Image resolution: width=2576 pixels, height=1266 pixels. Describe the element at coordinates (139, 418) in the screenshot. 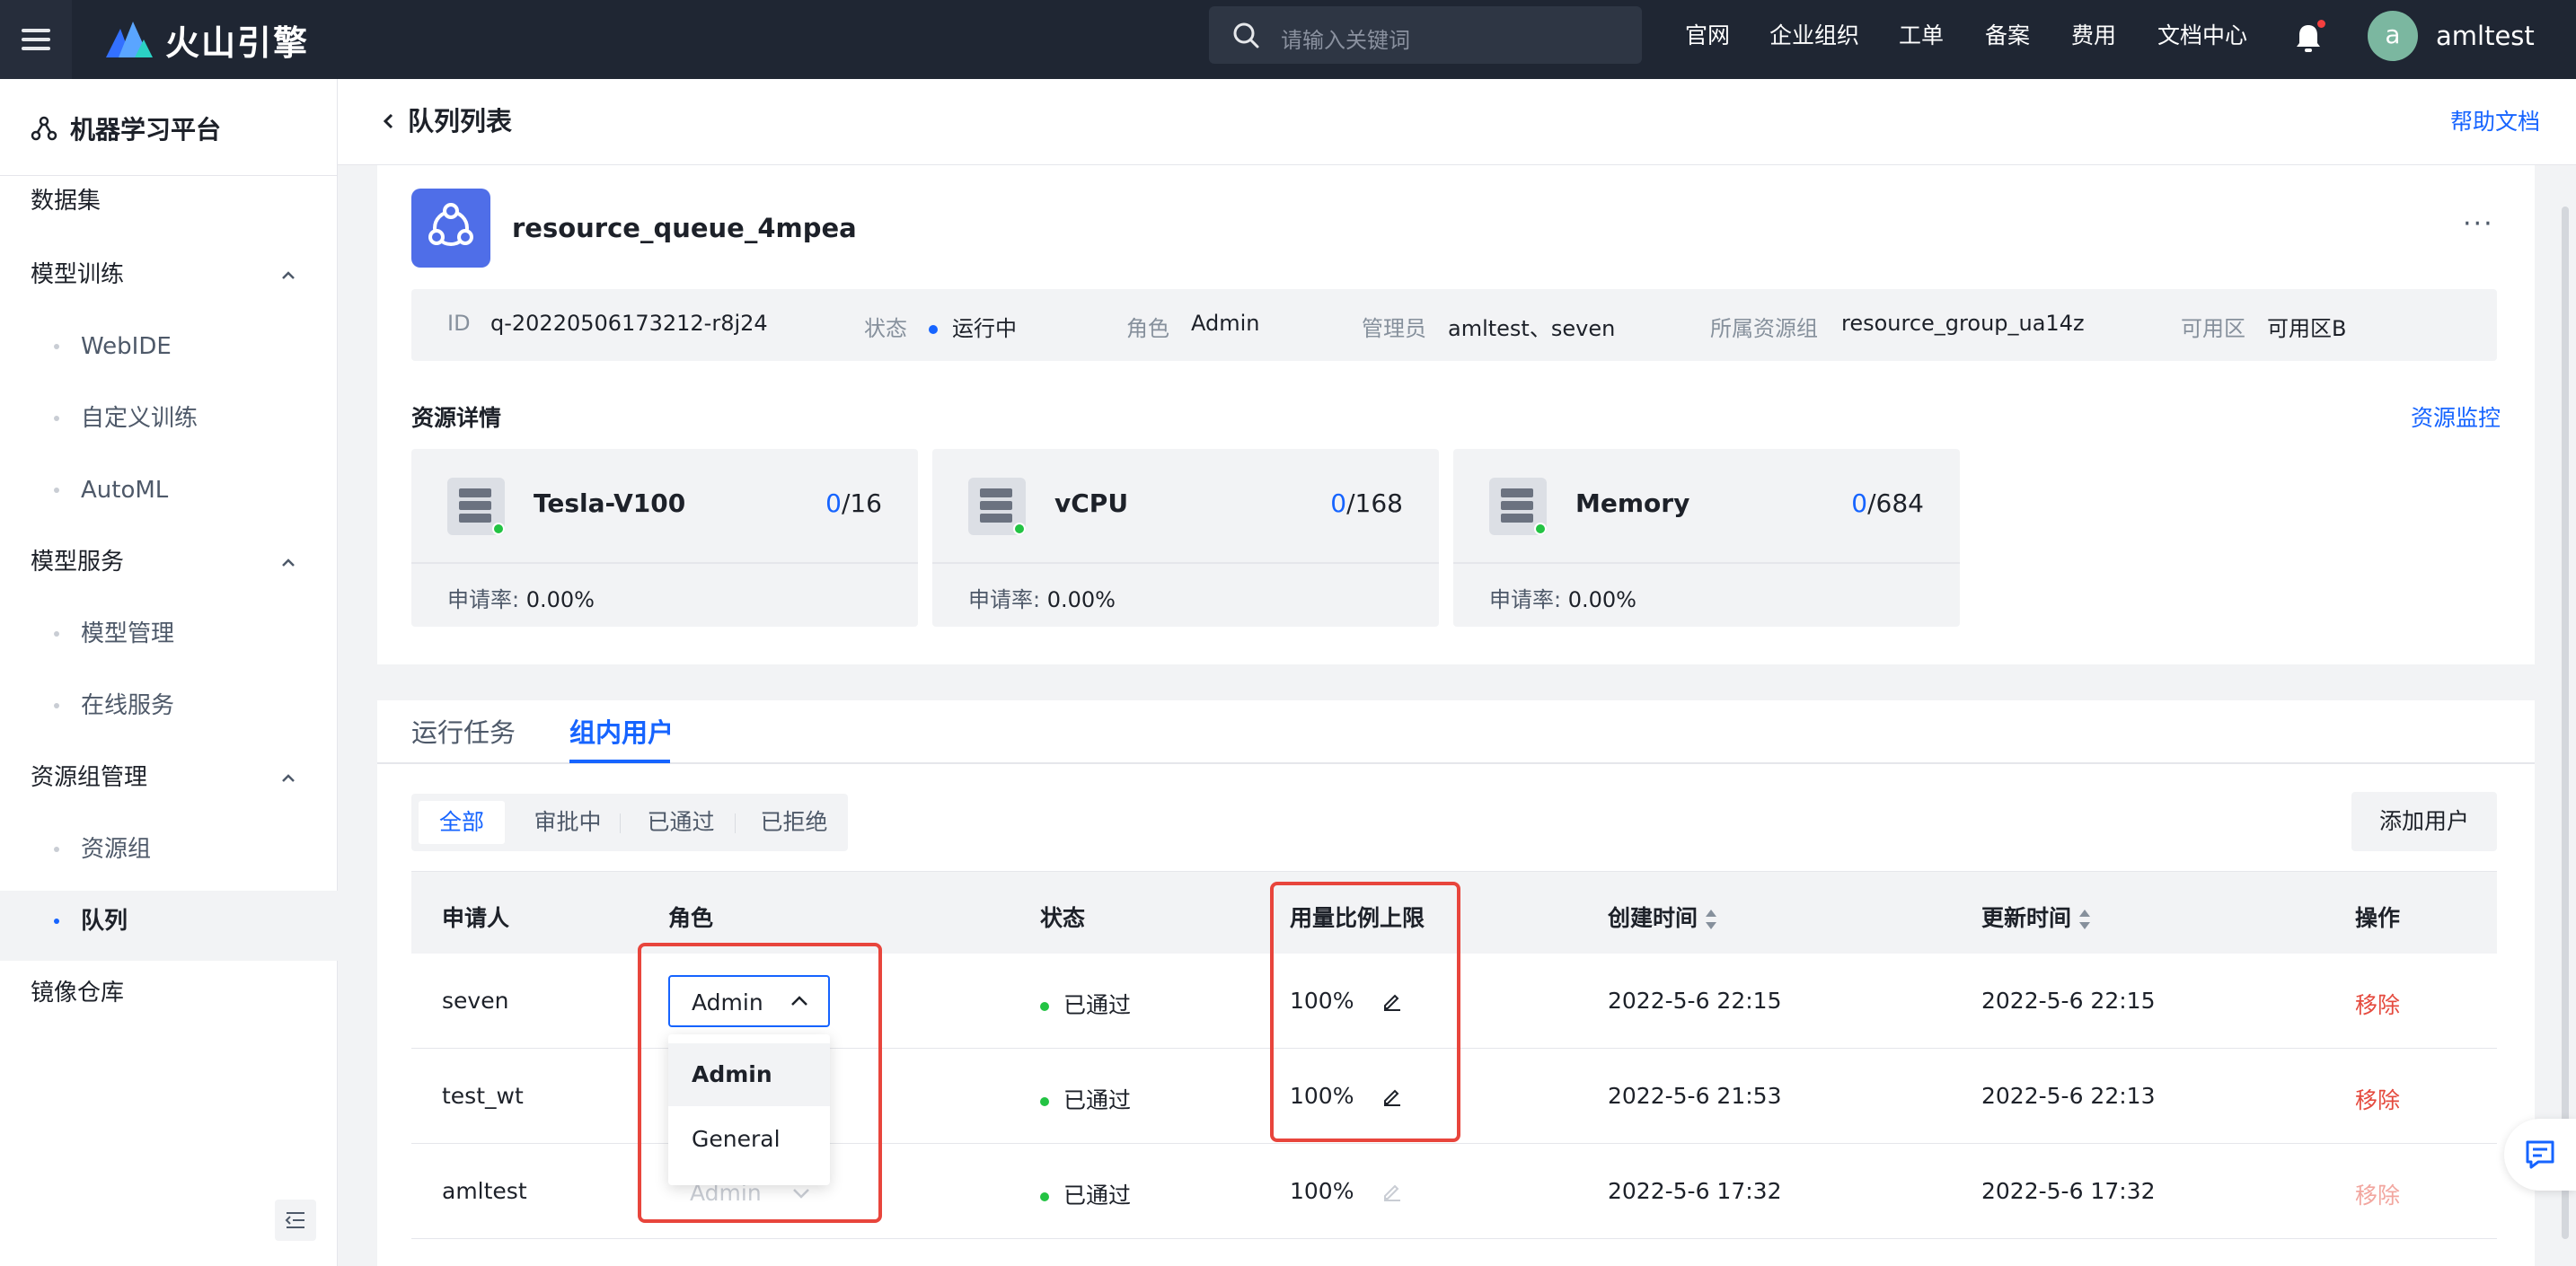

I see `sidebar-item-custom-training: 自定义训练` at that location.